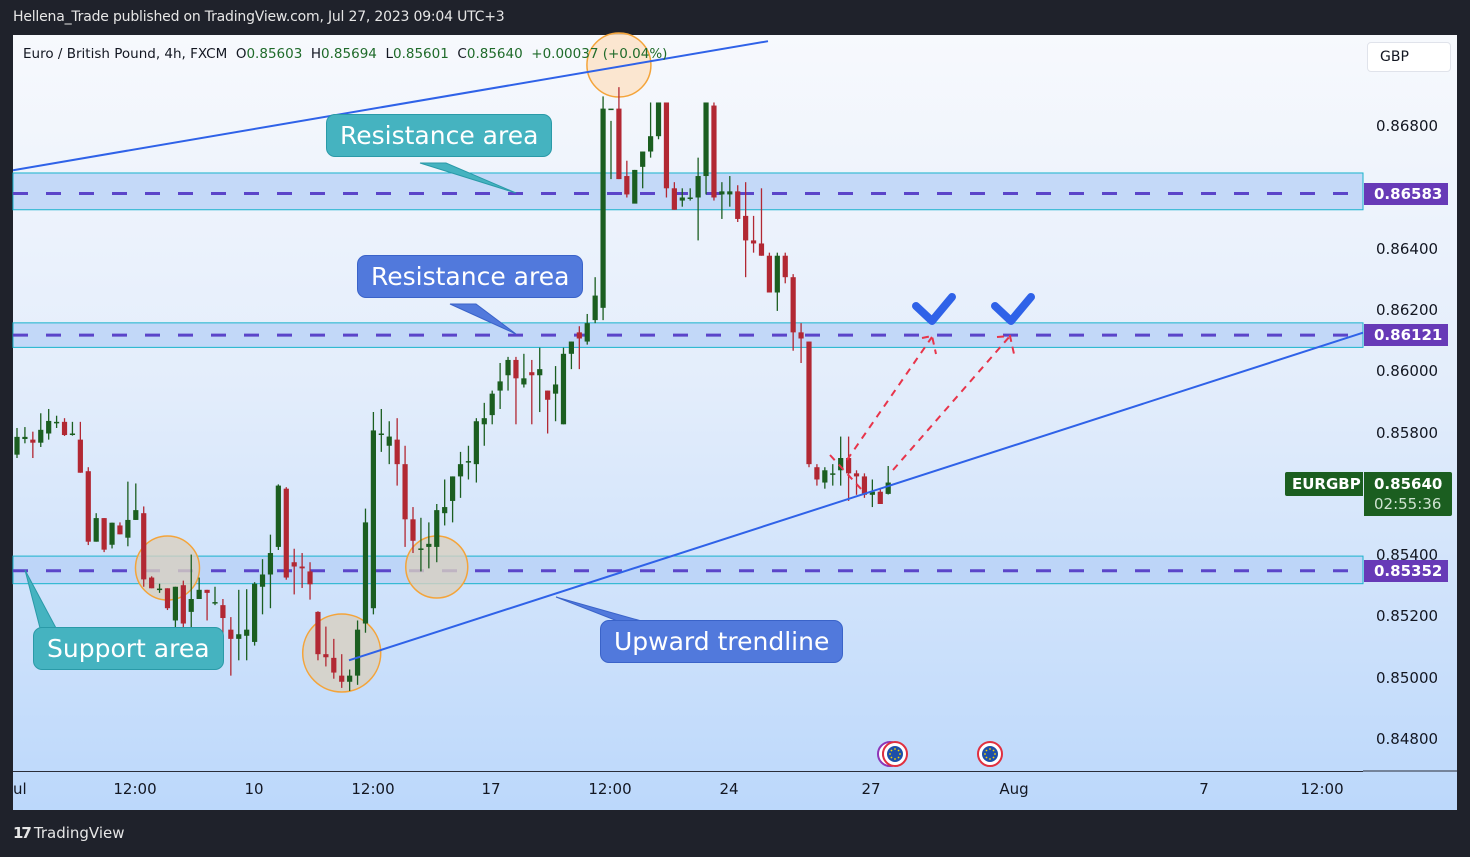  I want to click on low-value: 0.85601, so click(421, 54).